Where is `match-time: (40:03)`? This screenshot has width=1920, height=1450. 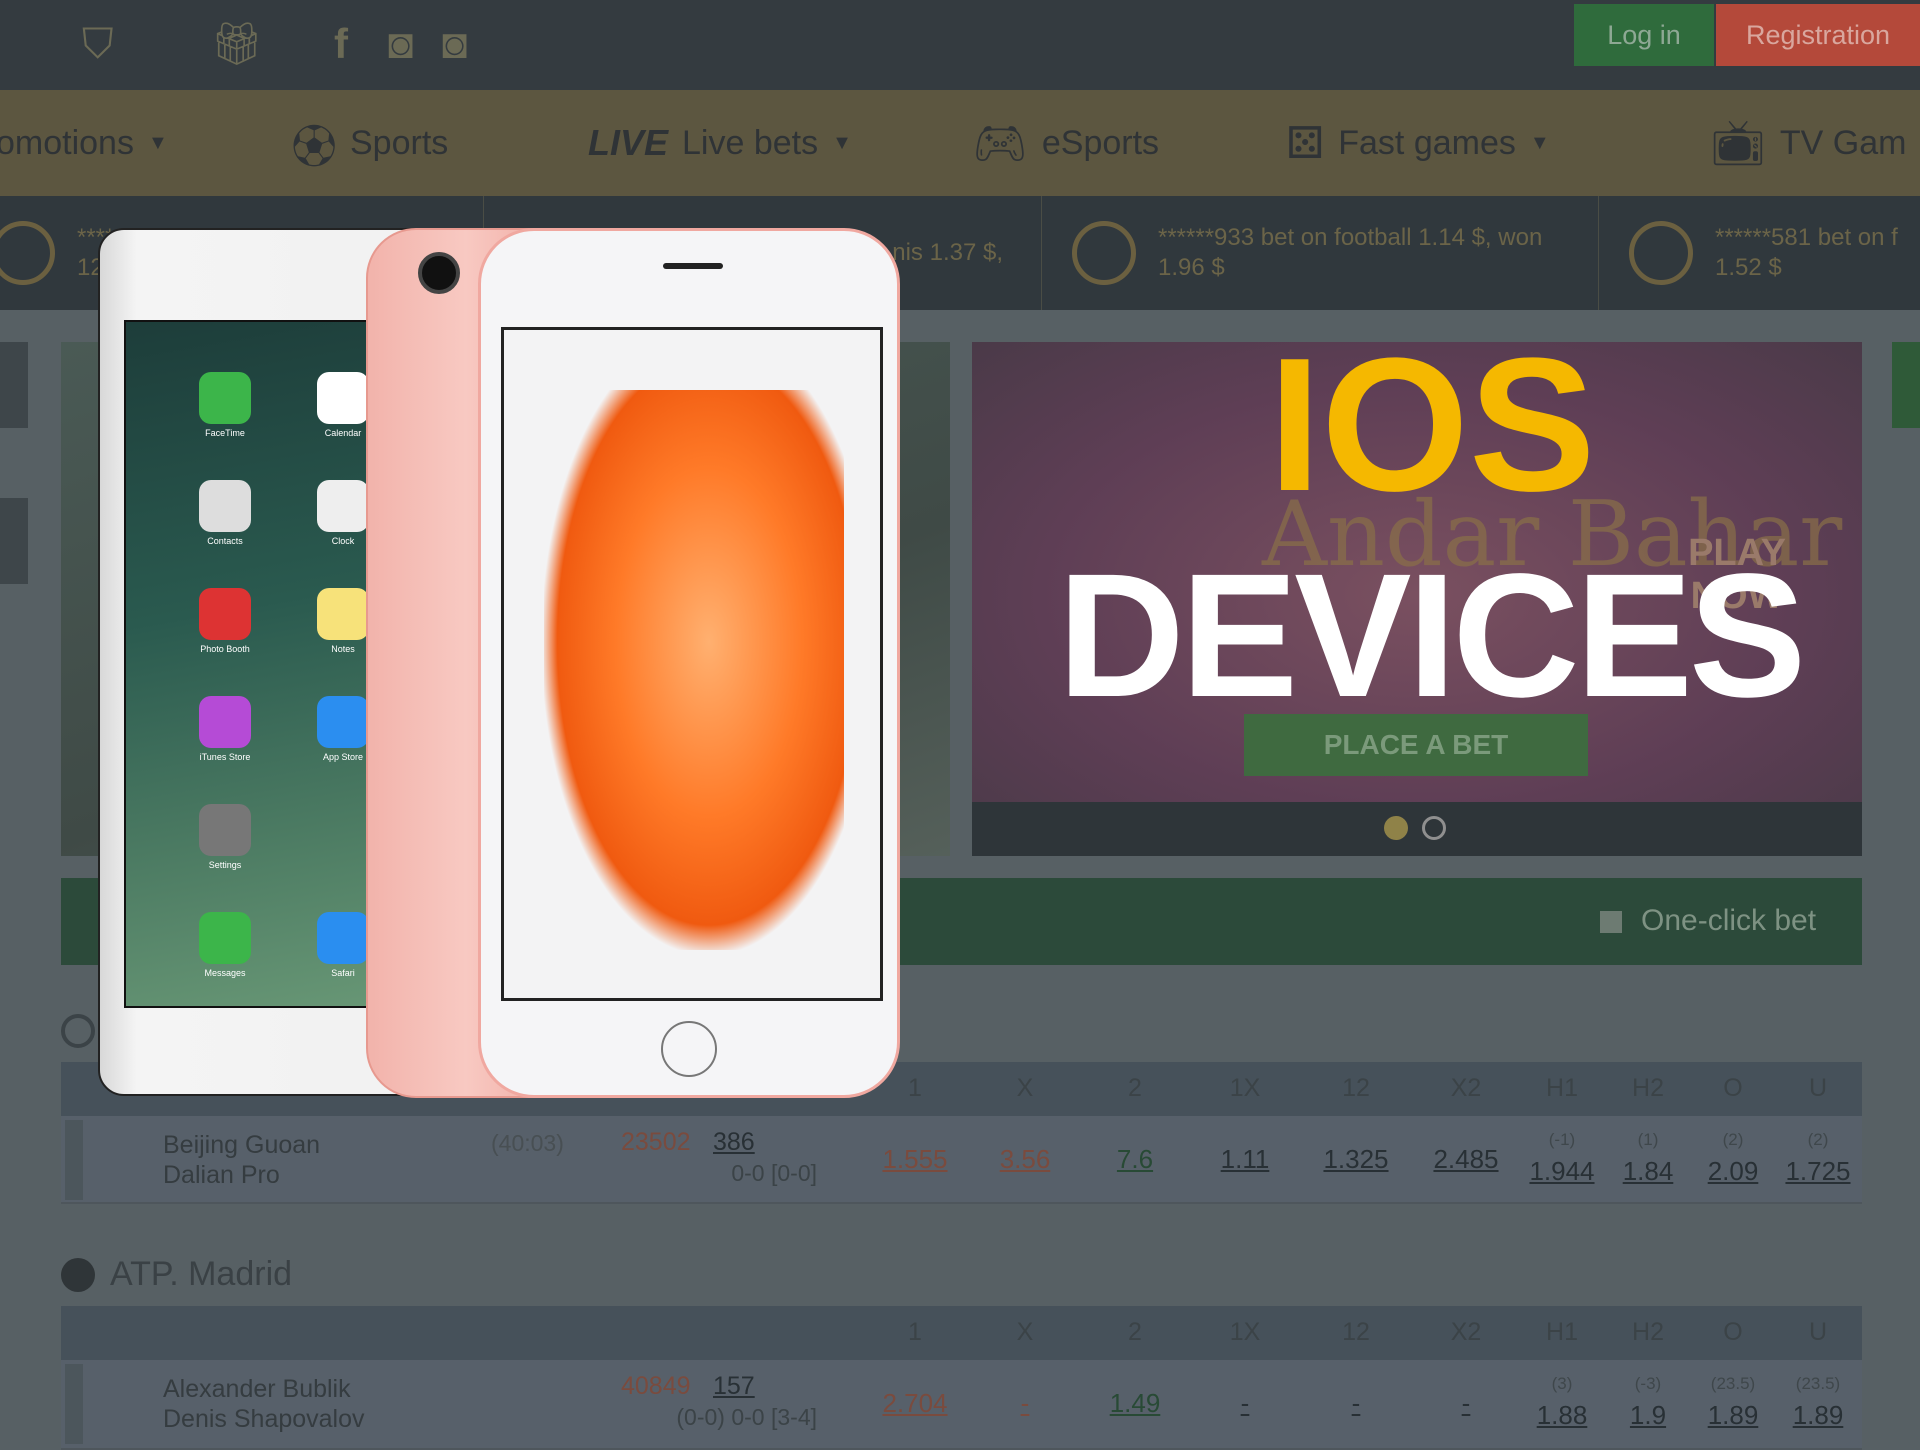 match-time: (40:03) is located at coordinates (527, 1143).